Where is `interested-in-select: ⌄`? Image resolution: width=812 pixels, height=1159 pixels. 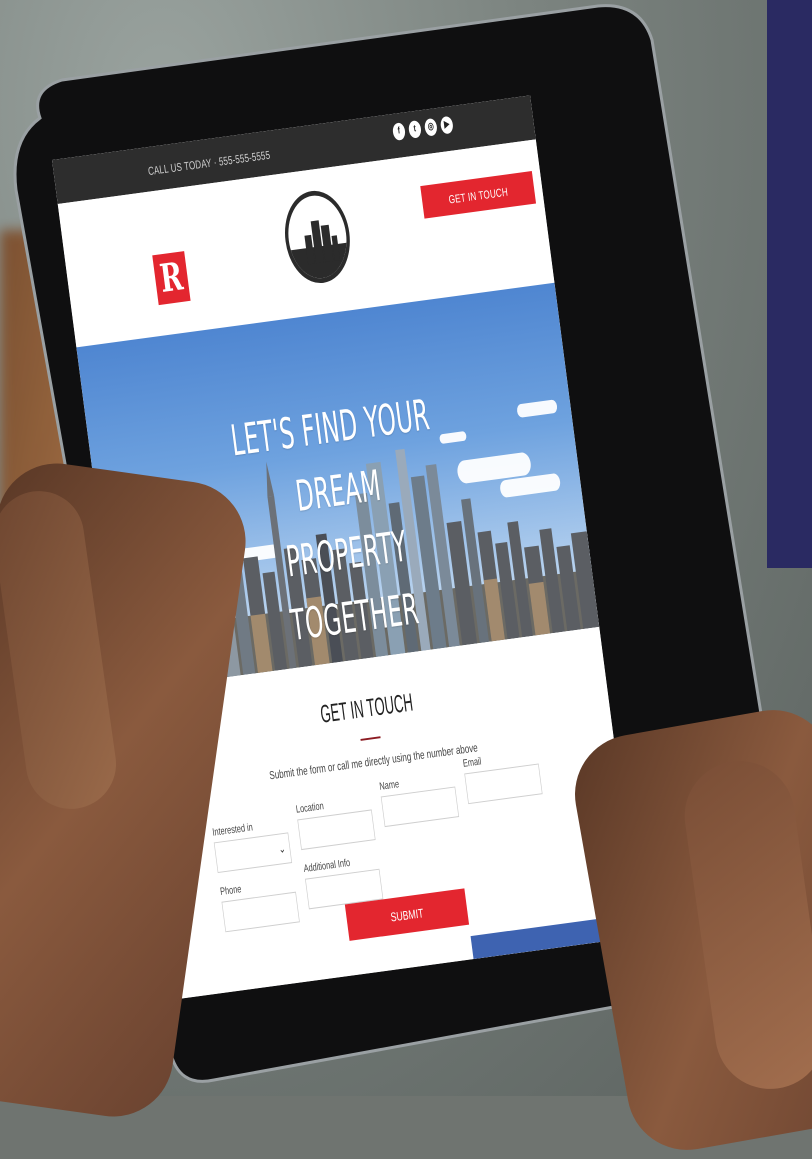
interested-in-select: ⌄ is located at coordinates (253, 853).